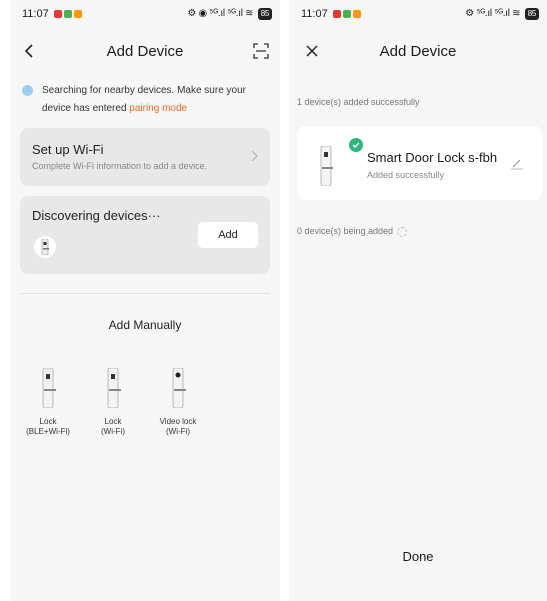 Image resolution: width=547 pixels, height=601 pixels. What do you see at coordinates (145, 235) in the screenshot?
I see `discovering-devices-card: Discovering devices··· Add` at bounding box center [145, 235].